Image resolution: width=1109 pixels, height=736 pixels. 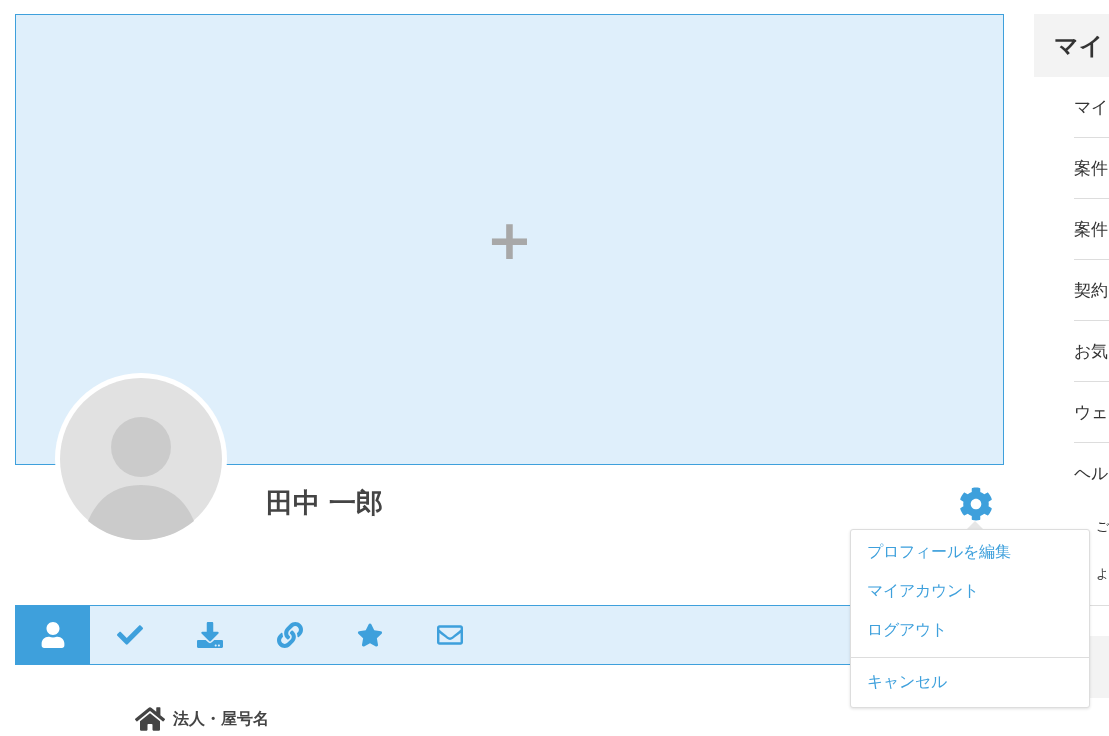 What do you see at coordinates (130, 635) in the screenshot?
I see `check-icon` at bounding box center [130, 635].